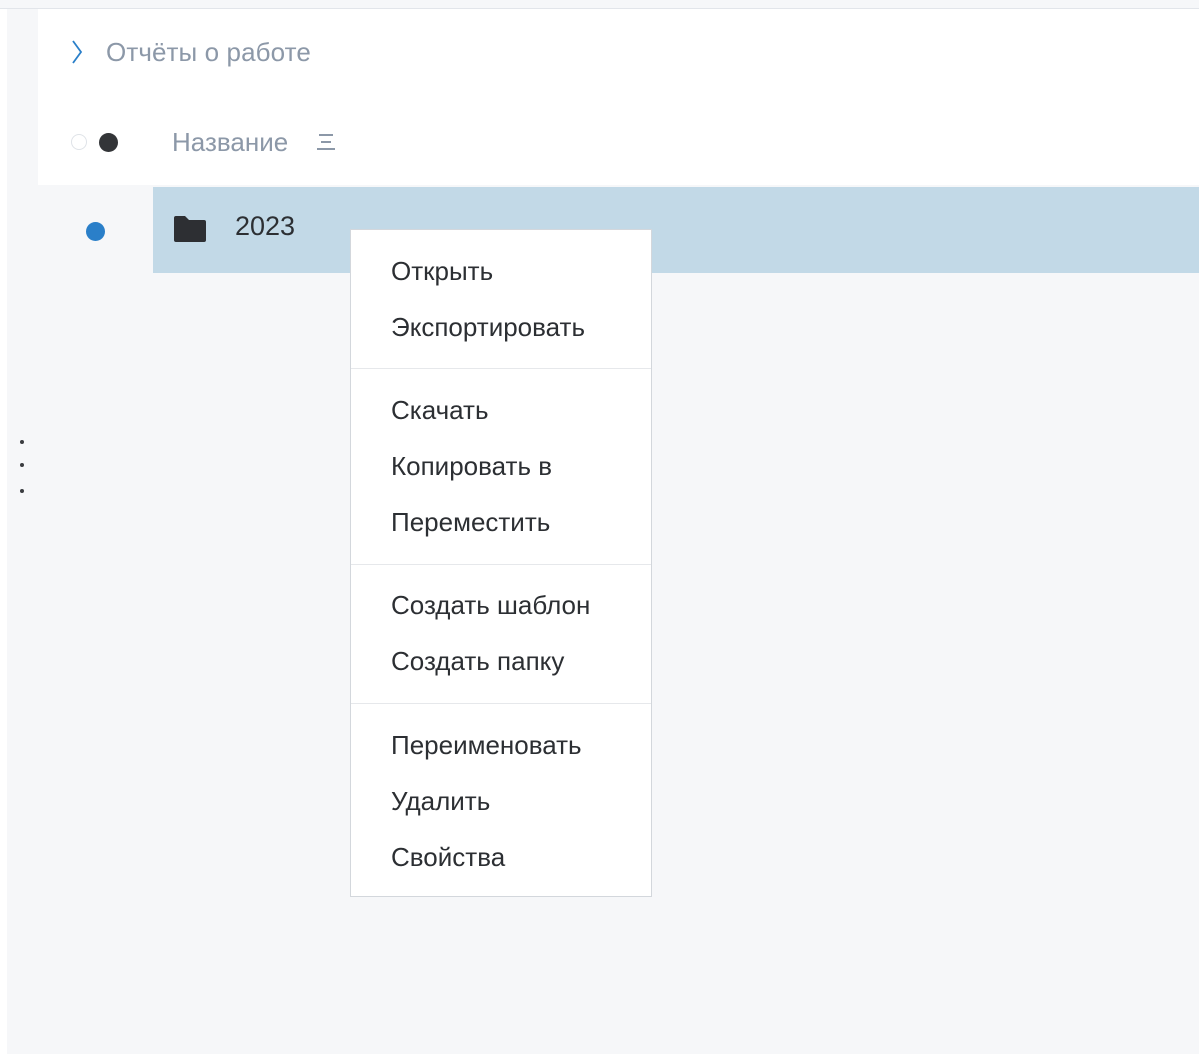 The width and height of the screenshot is (1199, 1054). What do you see at coordinates (516, 661) in the screenshot?
I see `menu-item-create-folder: Создать папку` at bounding box center [516, 661].